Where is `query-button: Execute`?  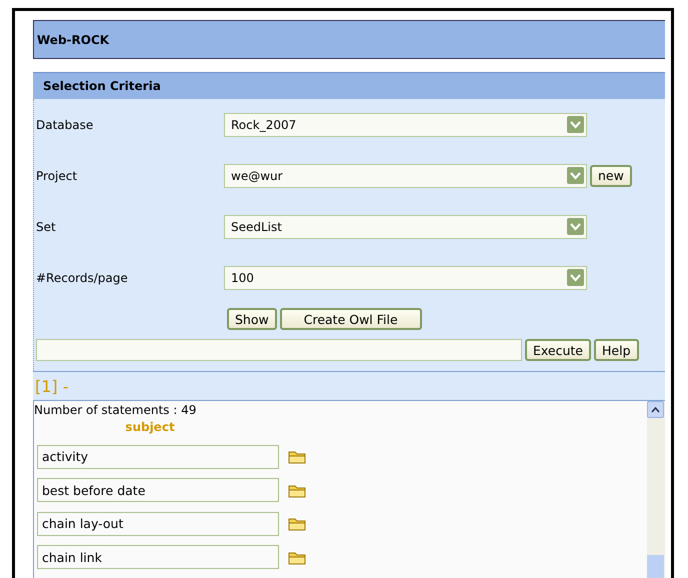 query-button: Execute is located at coordinates (558, 350).